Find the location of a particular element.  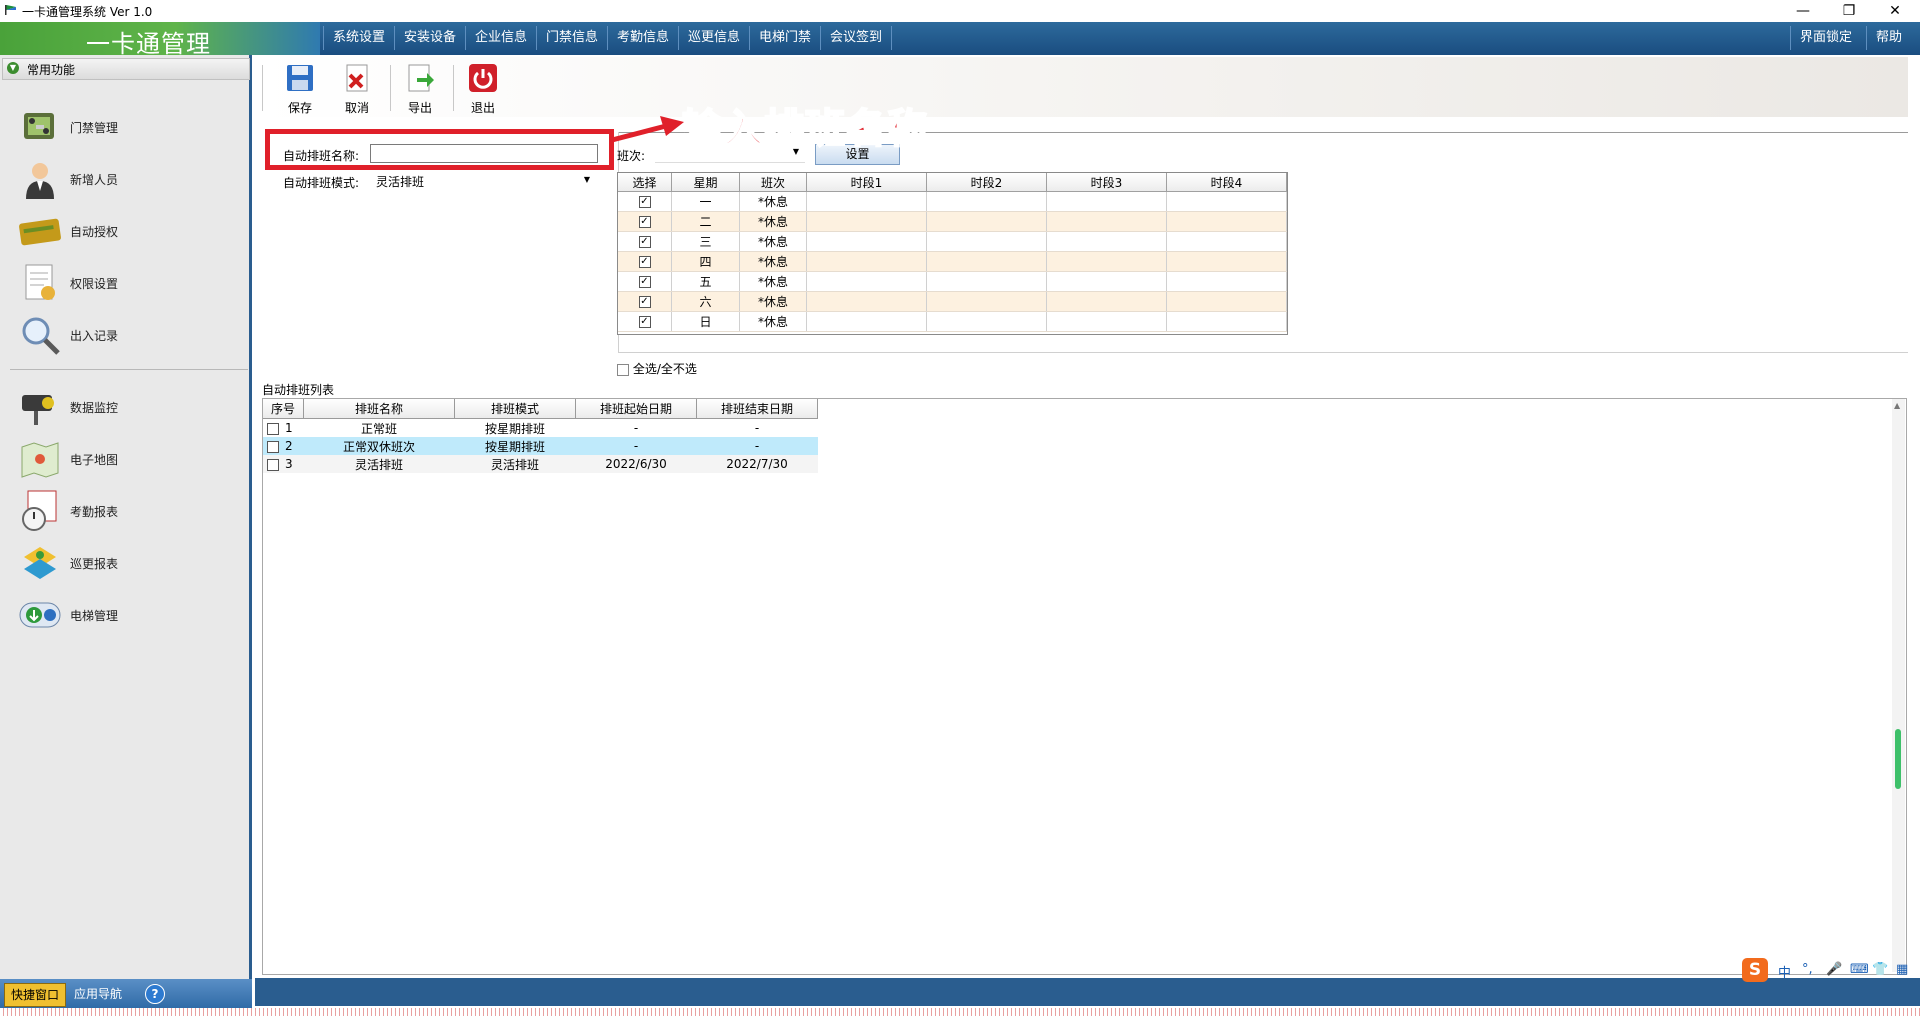

menu-attendance-info: 考勤信息 is located at coordinates (642, 38).